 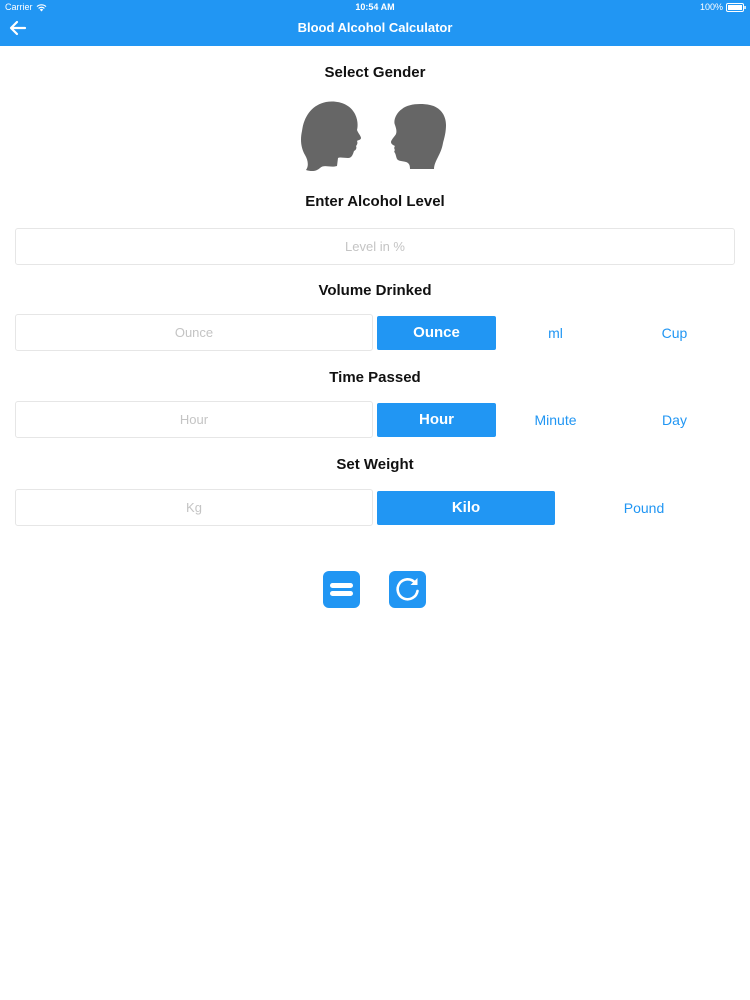 I want to click on male-silhouette-icon, so click(x=418, y=136).